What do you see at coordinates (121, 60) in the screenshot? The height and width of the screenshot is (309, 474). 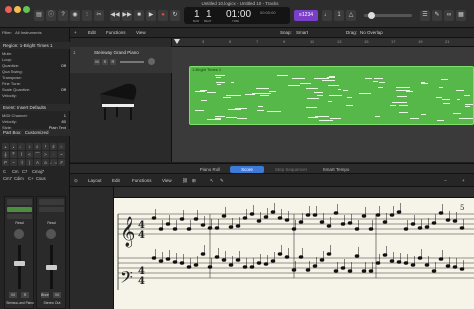 I see `track-row: 1 Steinway Grand Piano M S R` at bounding box center [121, 60].